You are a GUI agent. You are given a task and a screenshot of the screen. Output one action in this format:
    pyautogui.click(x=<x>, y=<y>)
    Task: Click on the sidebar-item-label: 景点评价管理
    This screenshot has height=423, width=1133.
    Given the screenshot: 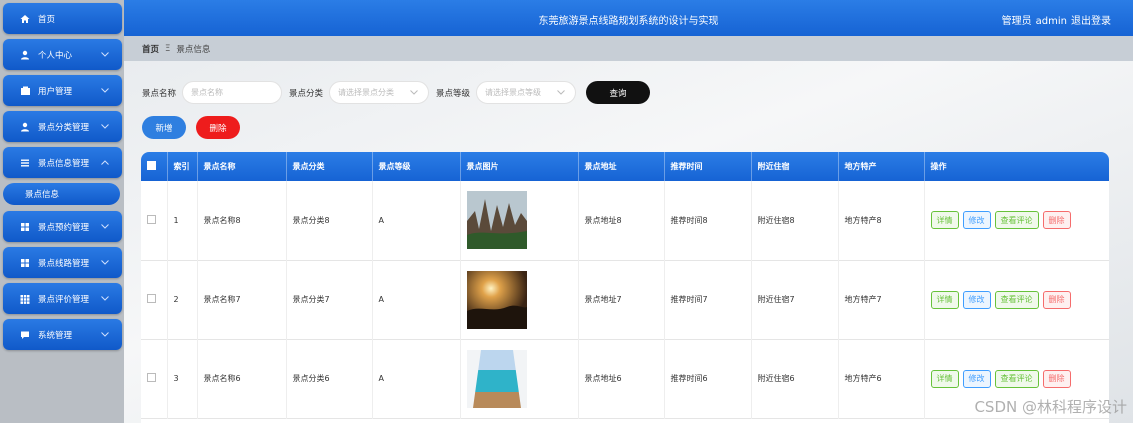 What is the action you would take?
    pyautogui.click(x=64, y=299)
    